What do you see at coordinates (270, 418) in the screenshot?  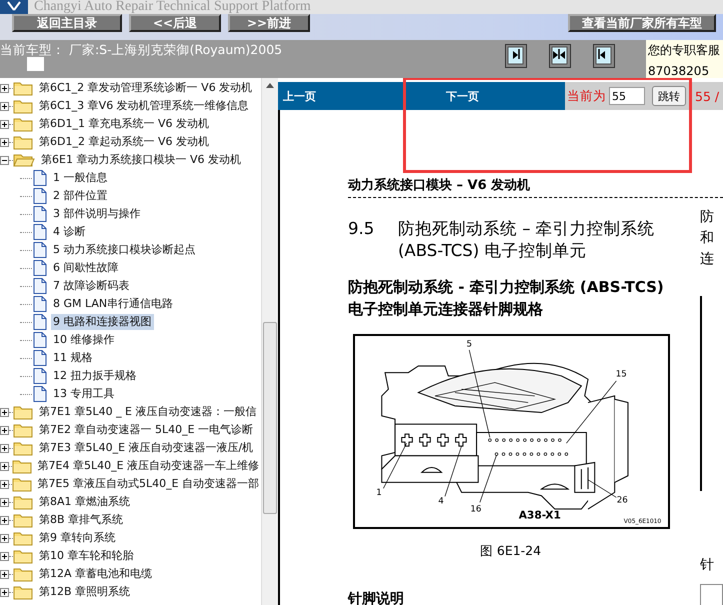 I see `scrollbar-thumb` at bounding box center [270, 418].